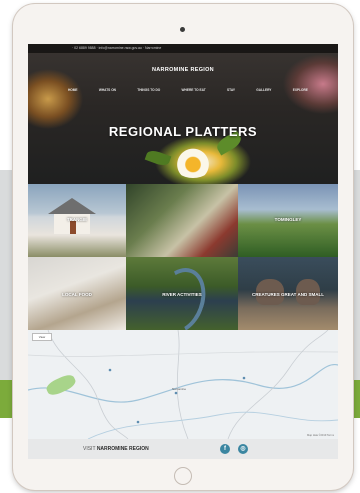 This screenshot has width=360, height=493. What do you see at coordinates (42, 337) in the screenshot?
I see `map-view-button: View` at bounding box center [42, 337].